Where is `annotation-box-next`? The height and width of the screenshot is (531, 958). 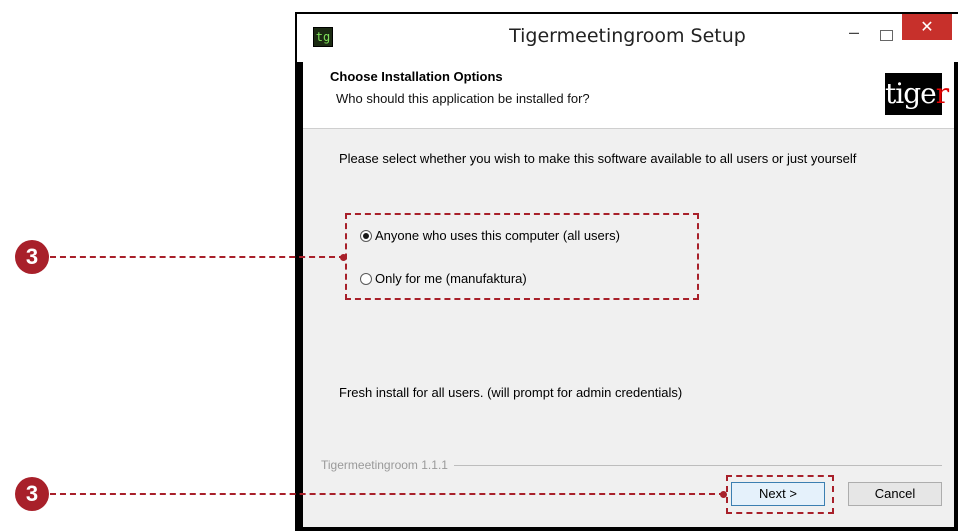
annotation-box-next is located at coordinates (780, 494).